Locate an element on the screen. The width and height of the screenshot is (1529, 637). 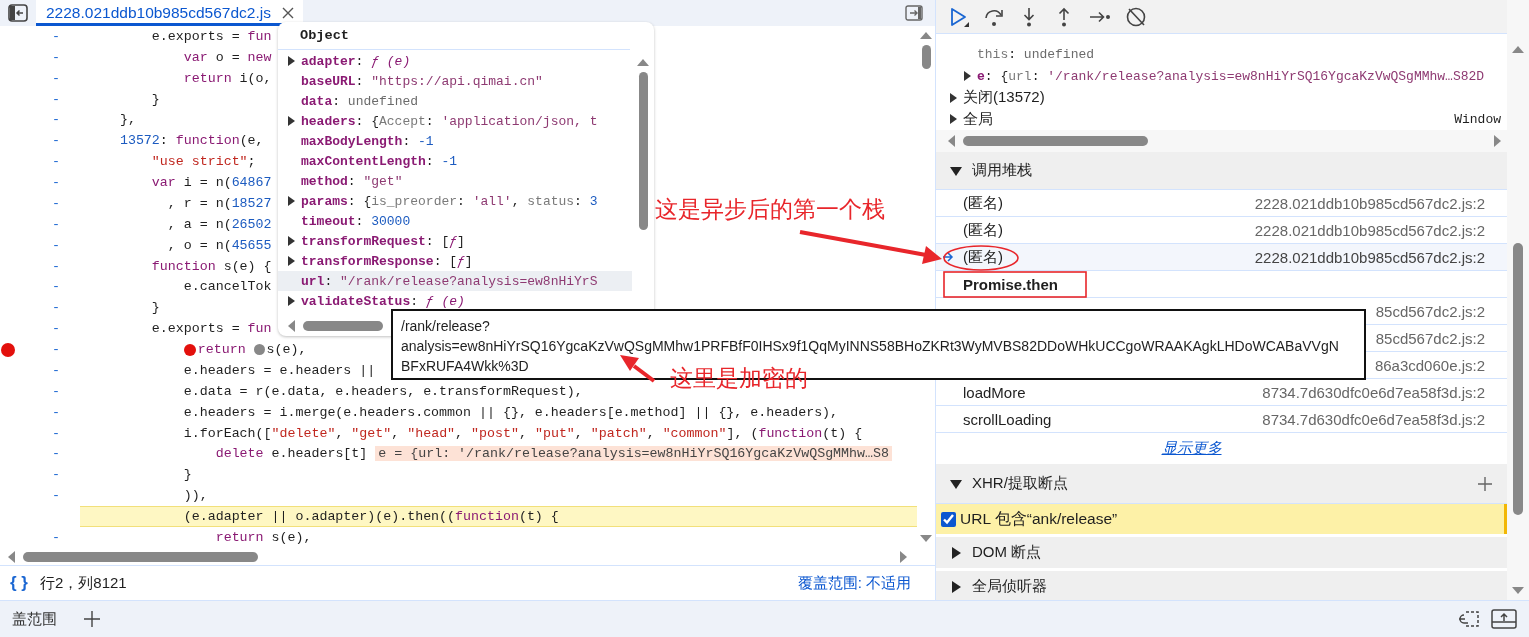
scope-label: 关闭(13572) is located at coordinates (1004, 98).